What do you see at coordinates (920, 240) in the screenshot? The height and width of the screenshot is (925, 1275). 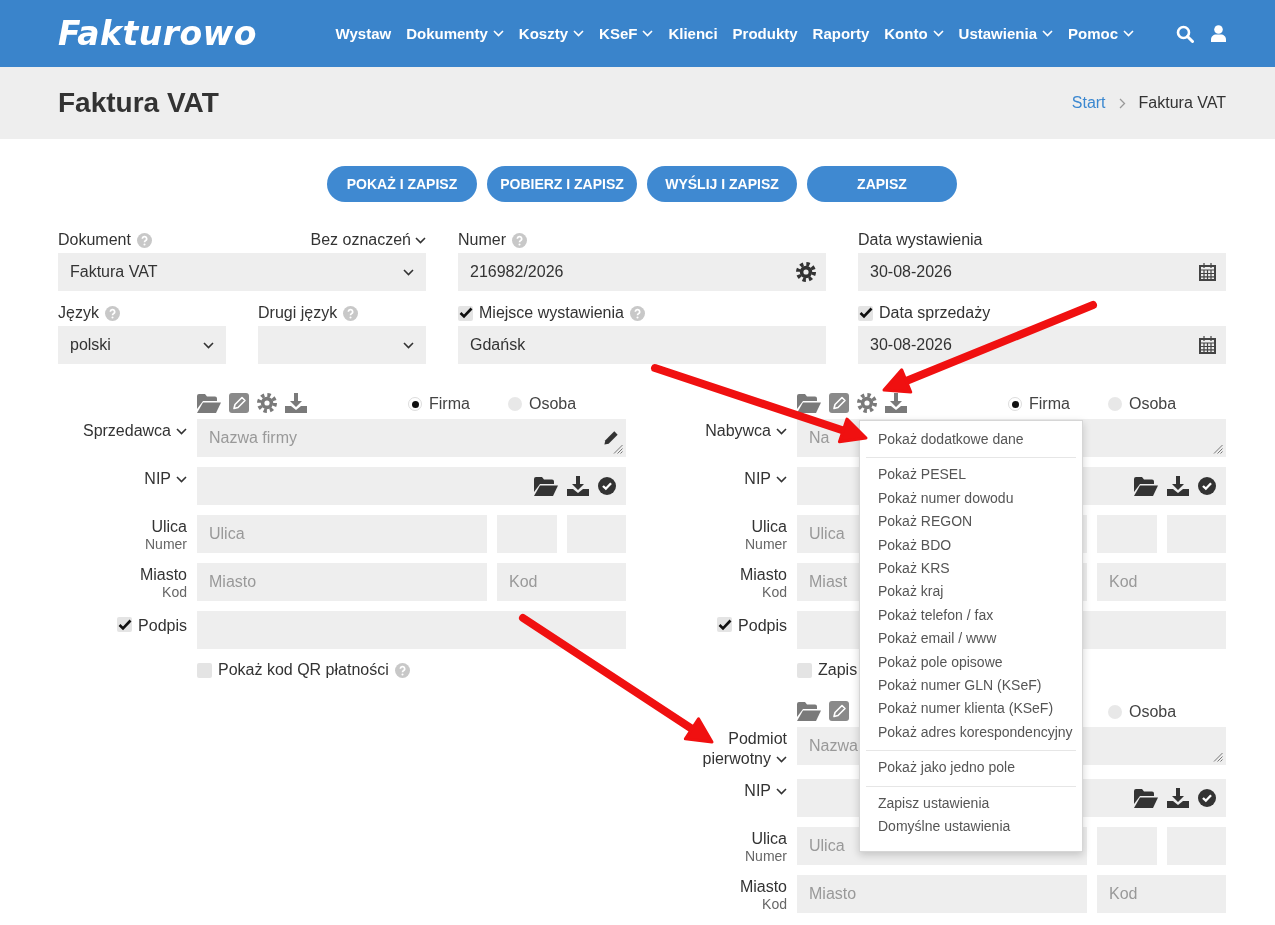 I see `field-label: Data wystawienia` at bounding box center [920, 240].